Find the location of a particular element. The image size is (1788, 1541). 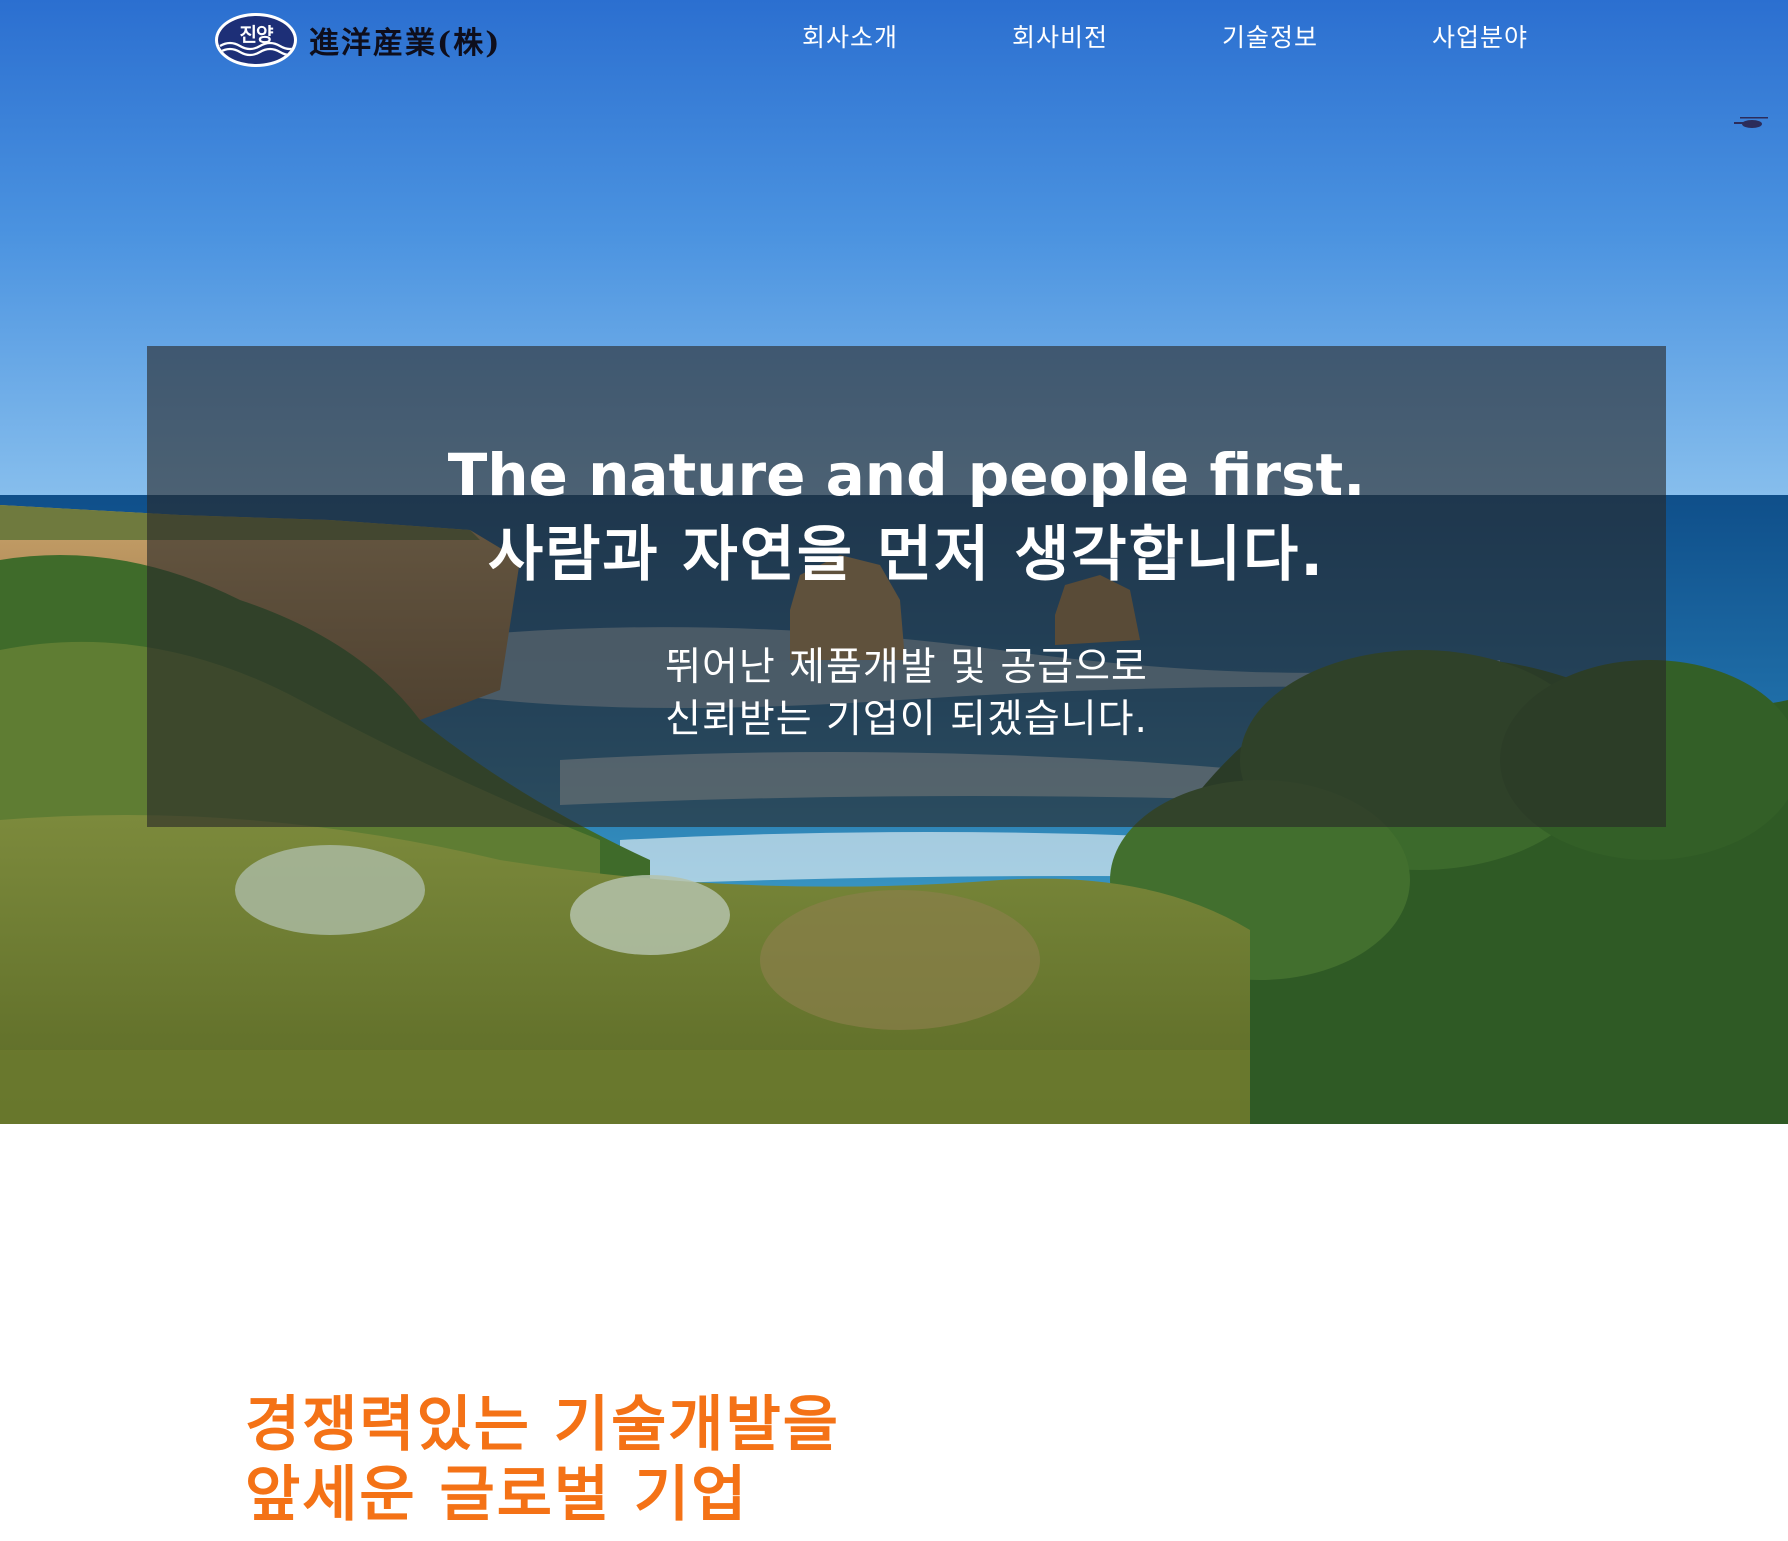

logo-emblem: 진양 is located at coordinates (256, 40).